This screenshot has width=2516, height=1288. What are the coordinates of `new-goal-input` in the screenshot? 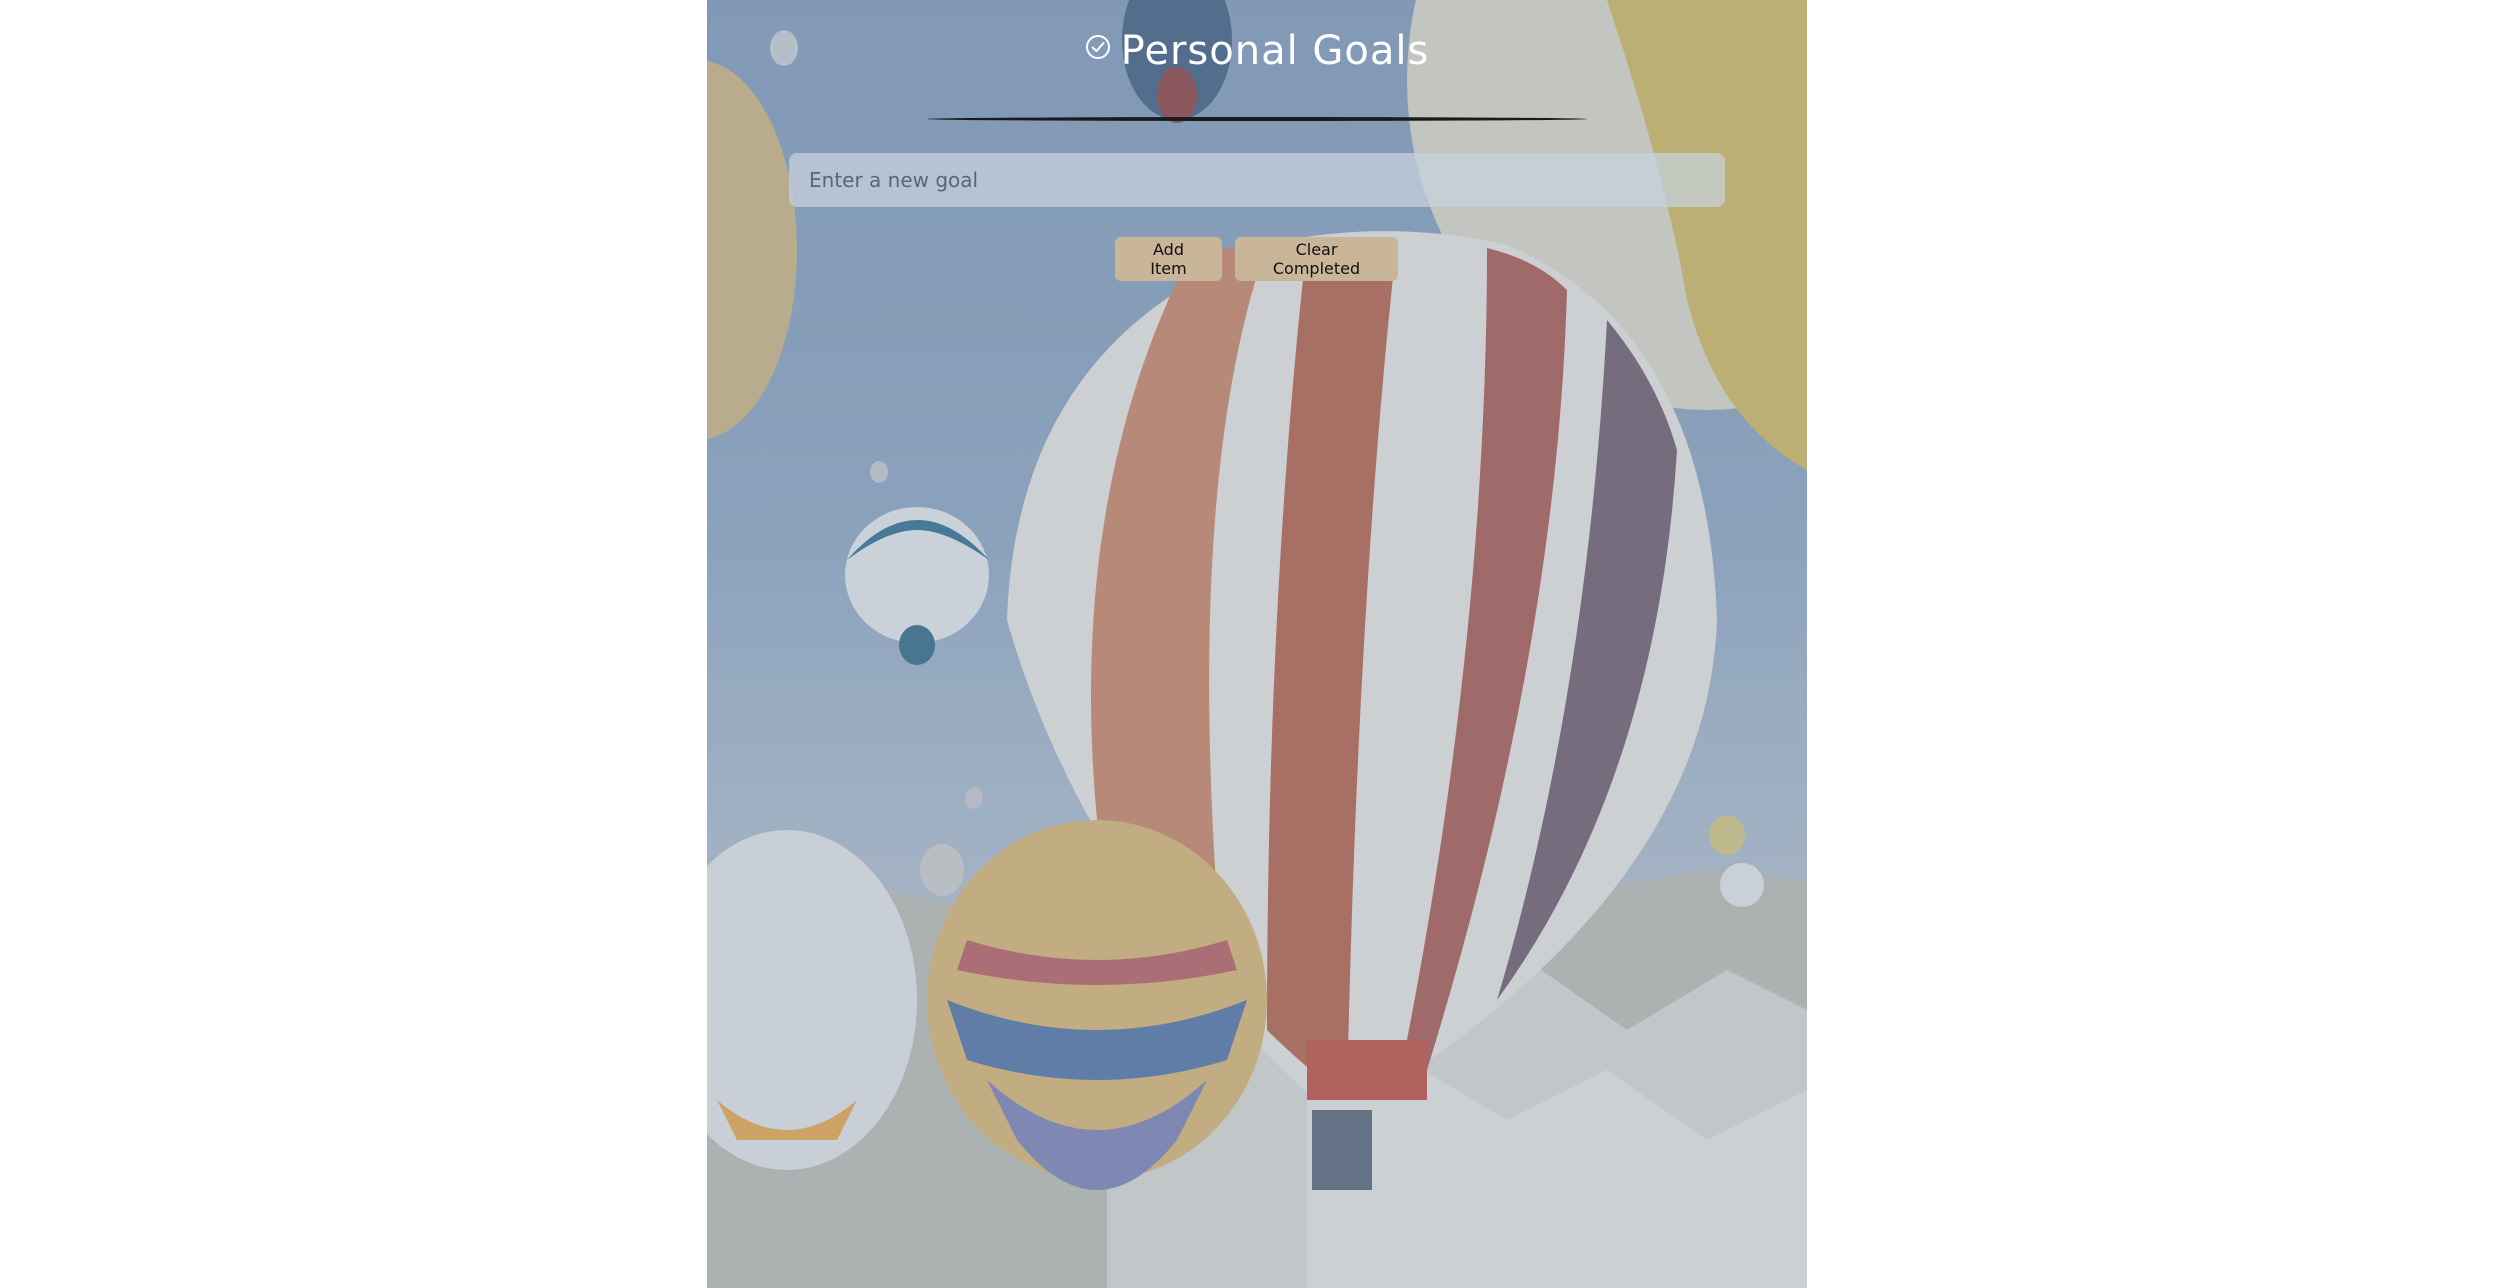 It's located at (1257, 180).